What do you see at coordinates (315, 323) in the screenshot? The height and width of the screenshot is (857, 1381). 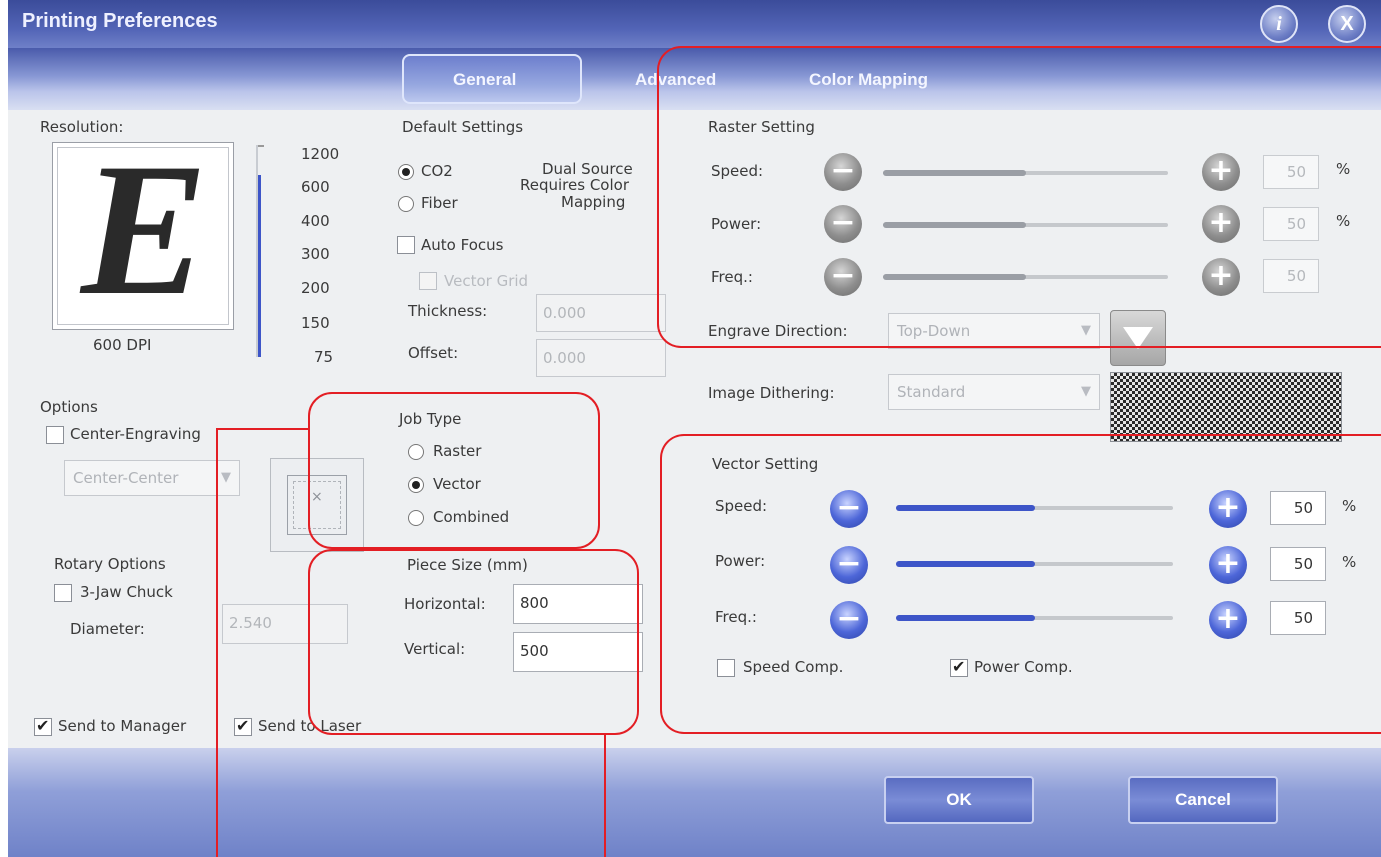 I see `dpi-value: 150` at bounding box center [315, 323].